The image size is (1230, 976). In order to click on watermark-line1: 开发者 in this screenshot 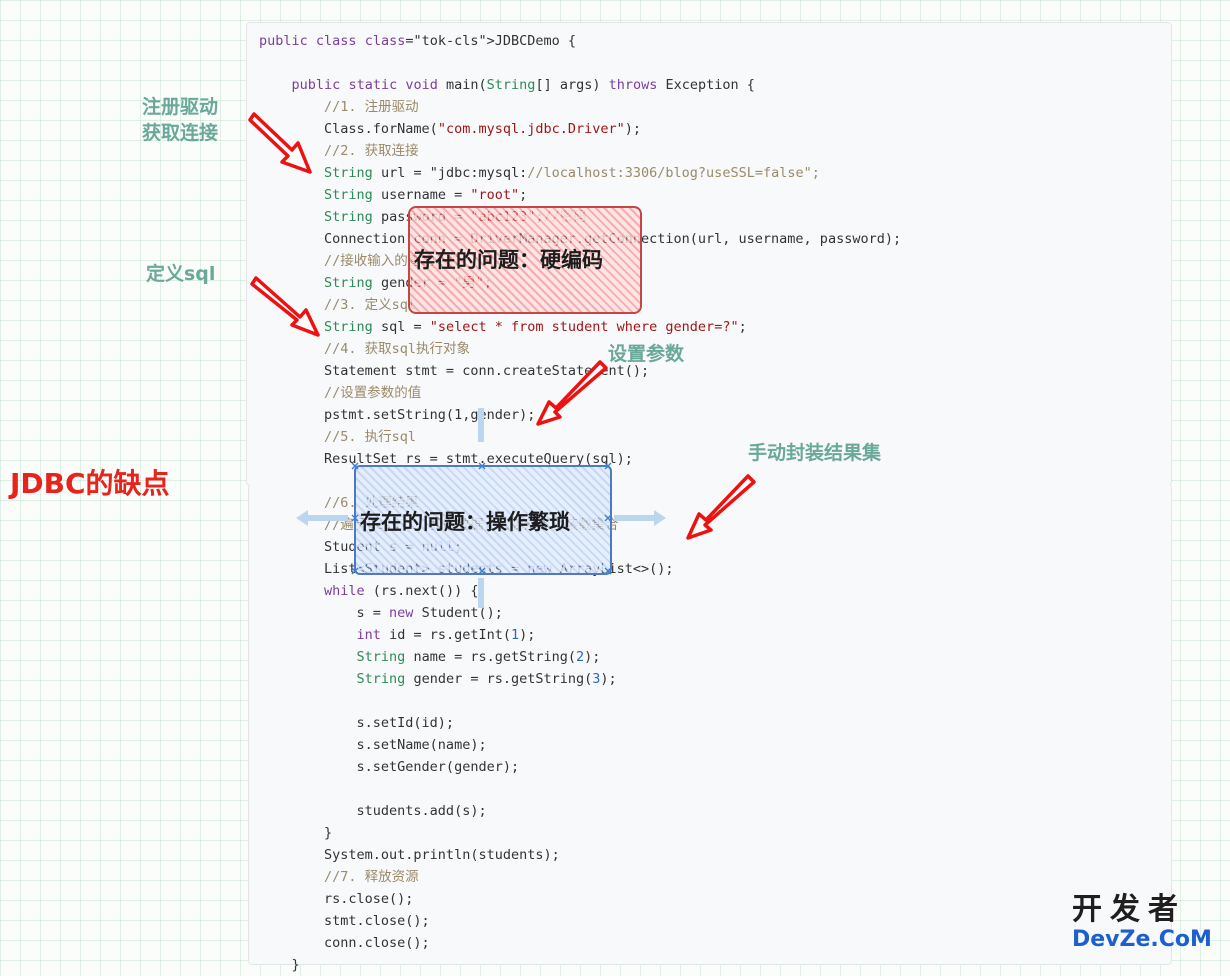, I will do `click(1129, 909)`.